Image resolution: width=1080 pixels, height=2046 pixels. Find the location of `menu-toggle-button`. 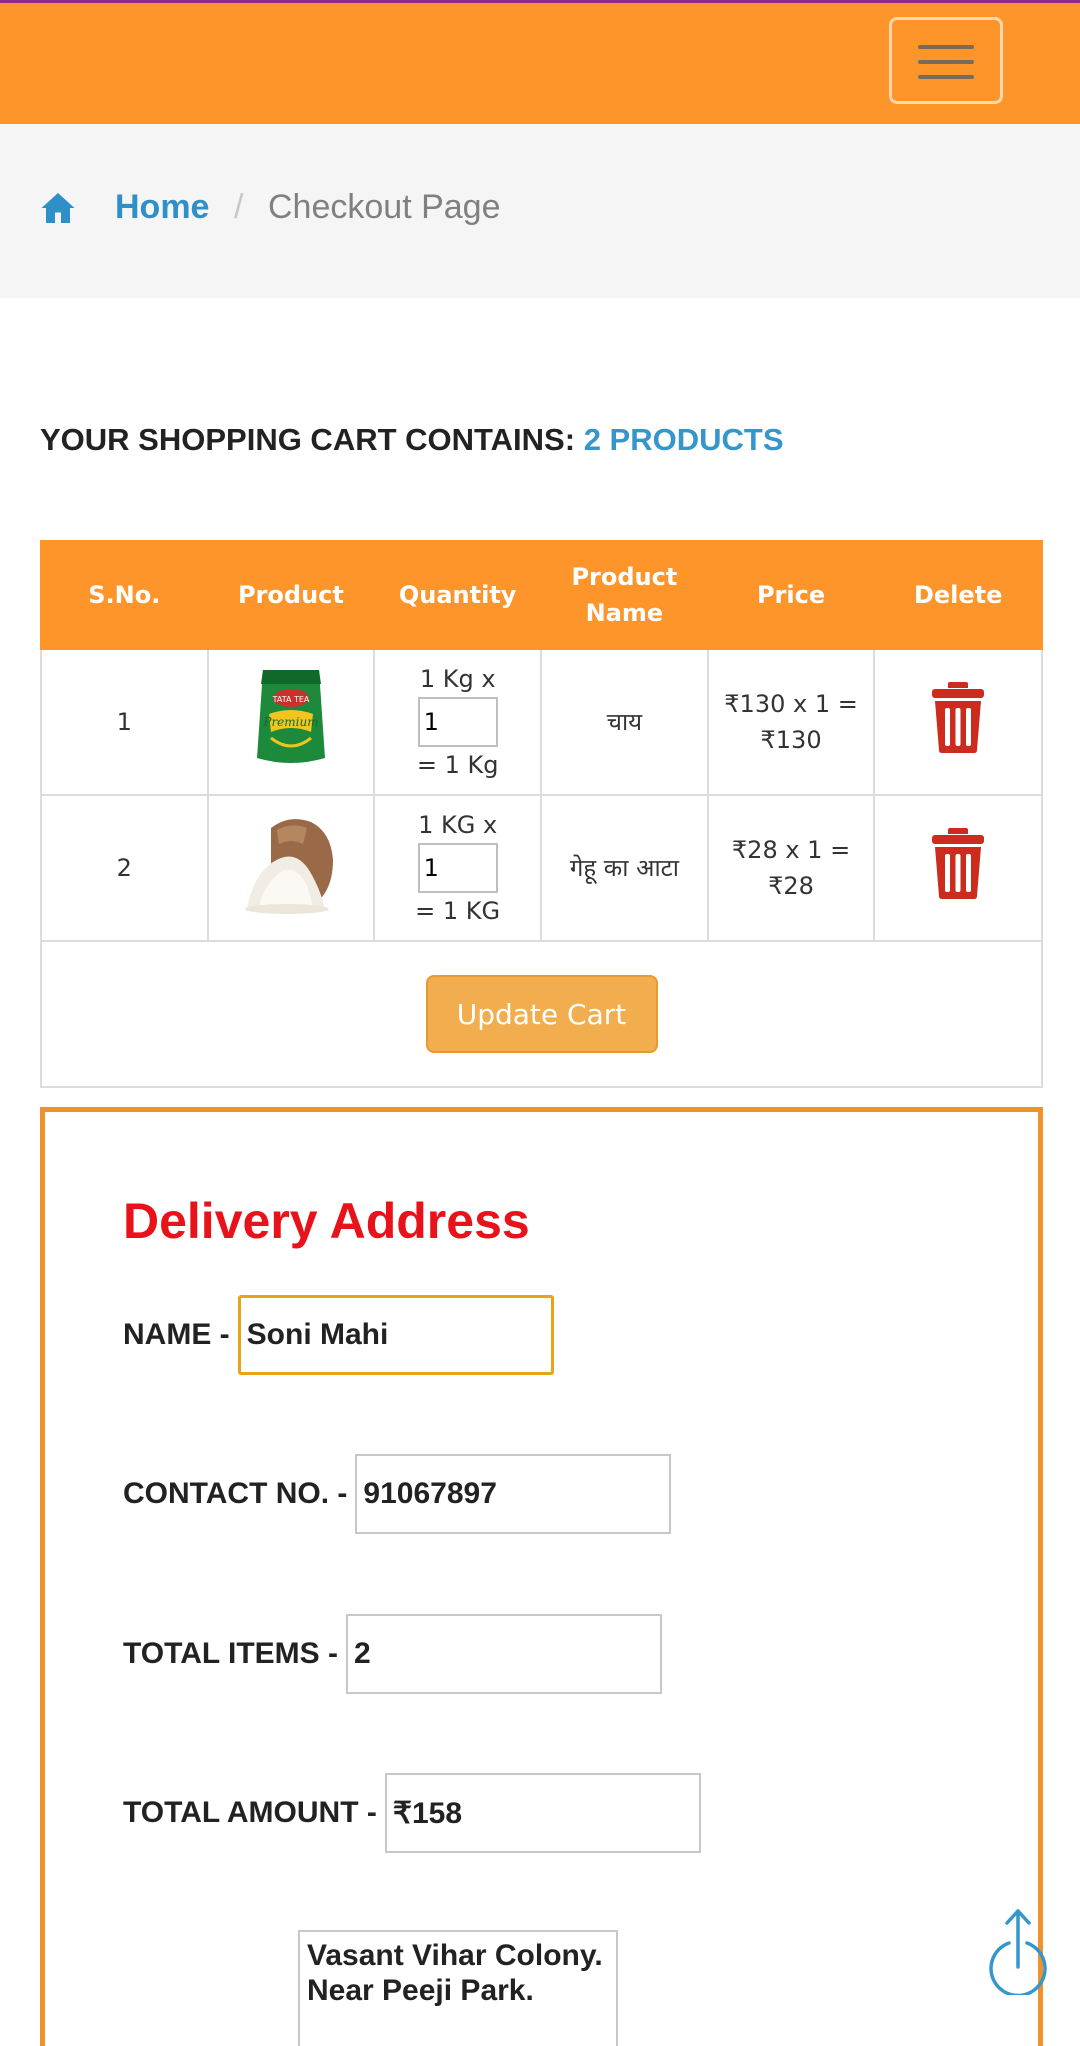

menu-toggle-button is located at coordinates (946, 60).